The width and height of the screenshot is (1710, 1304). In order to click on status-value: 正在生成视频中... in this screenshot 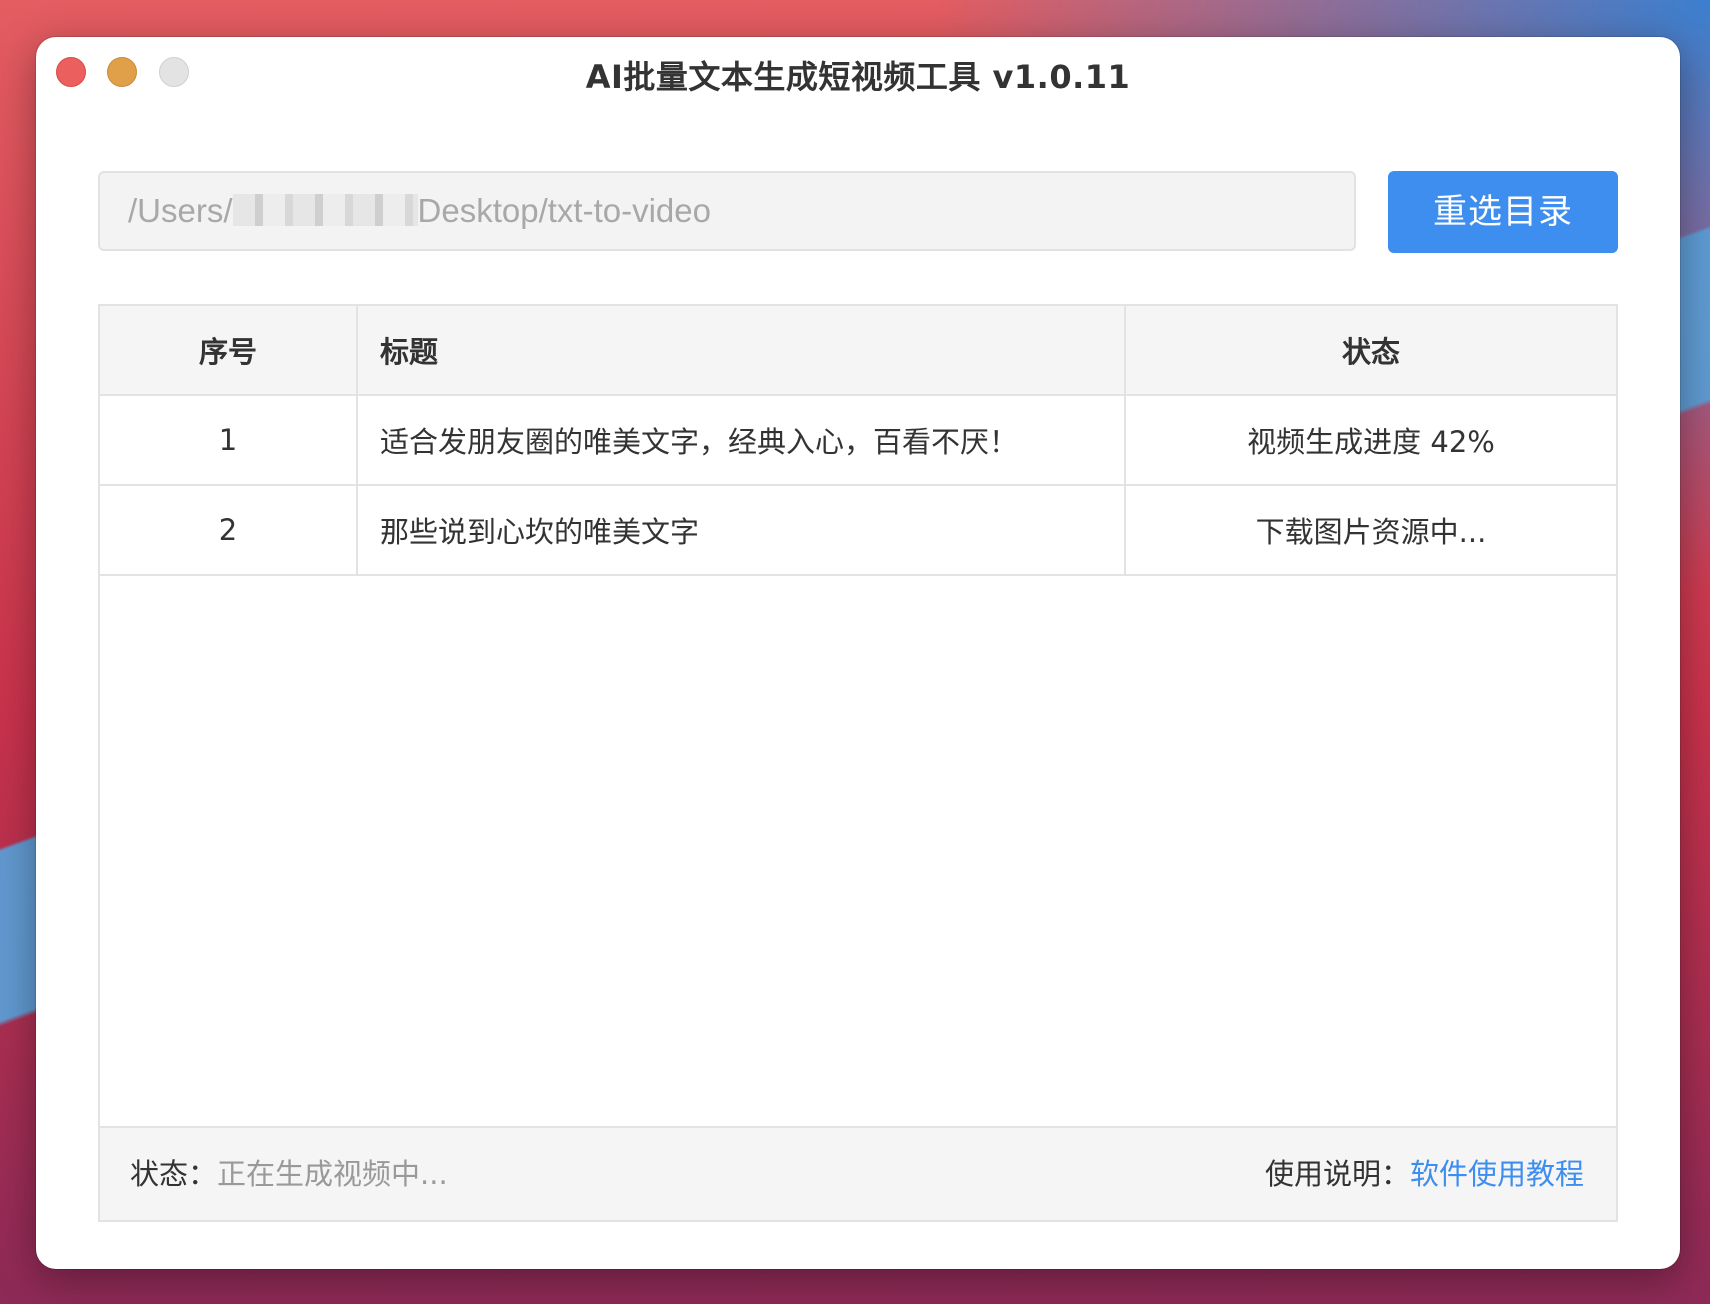, I will do `click(332, 1174)`.